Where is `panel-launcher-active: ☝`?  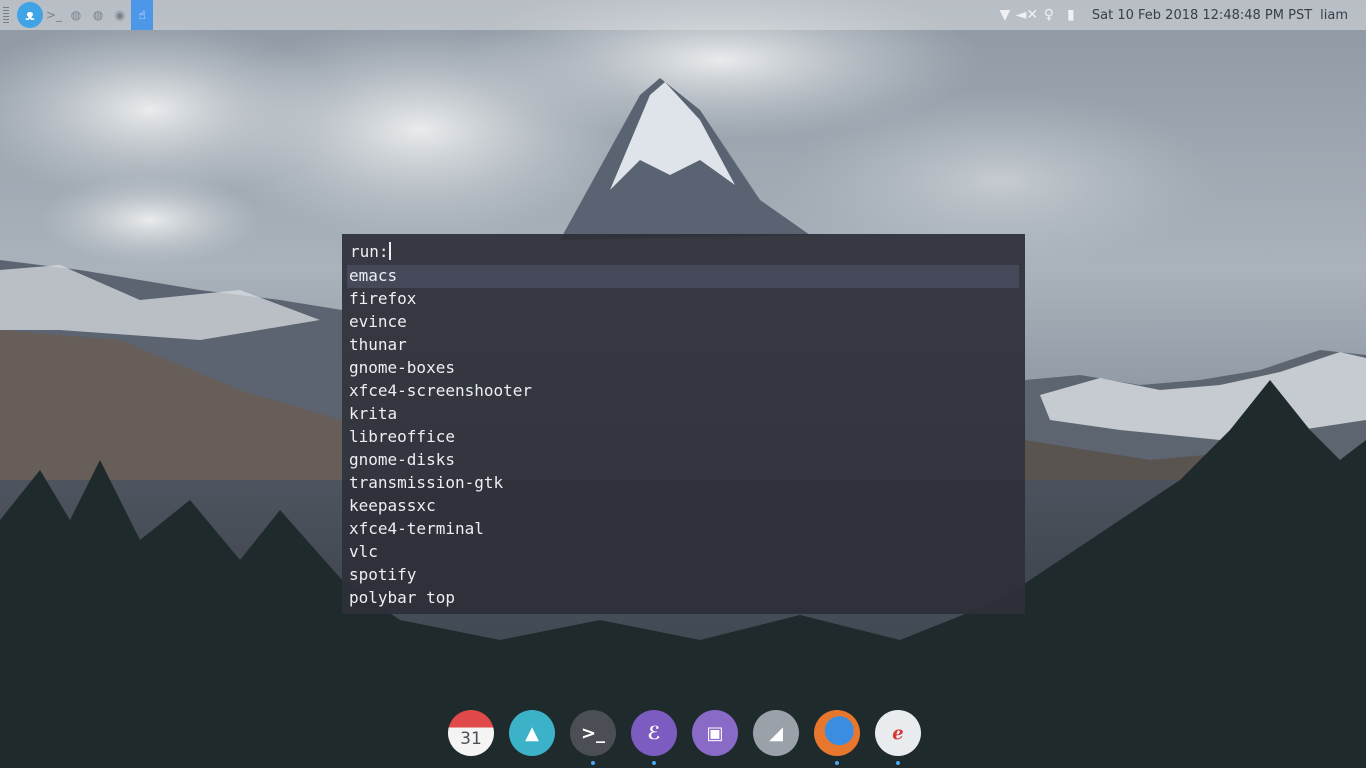 panel-launcher-active: ☝ is located at coordinates (142, 15).